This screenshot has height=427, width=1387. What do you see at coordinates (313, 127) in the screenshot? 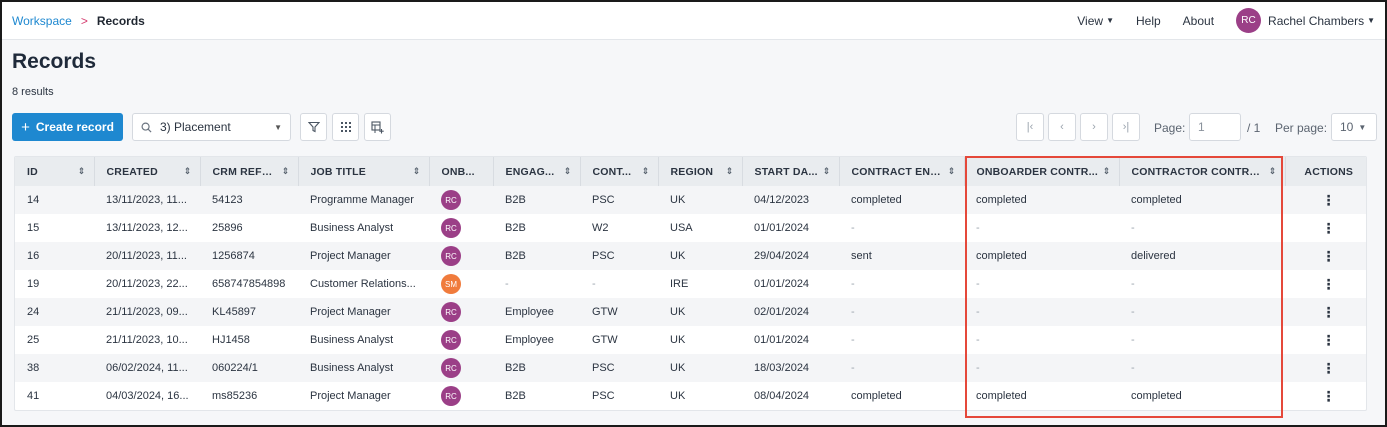
I see `filter-button` at bounding box center [313, 127].